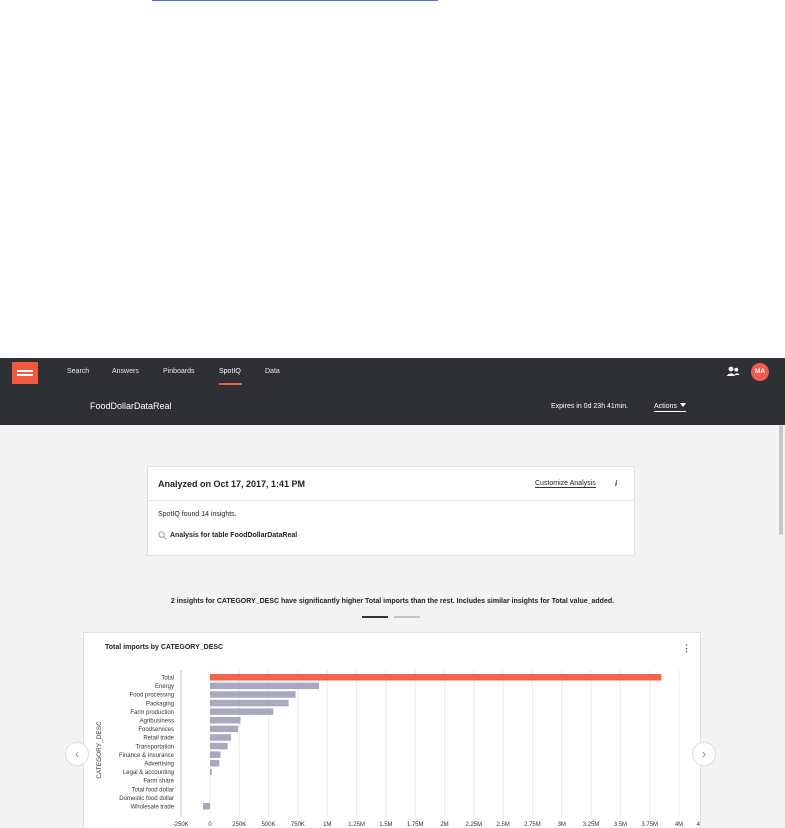 This screenshot has width=785, height=828. What do you see at coordinates (242, 711) in the screenshot?
I see `bar-farm-production` at bounding box center [242, 711].